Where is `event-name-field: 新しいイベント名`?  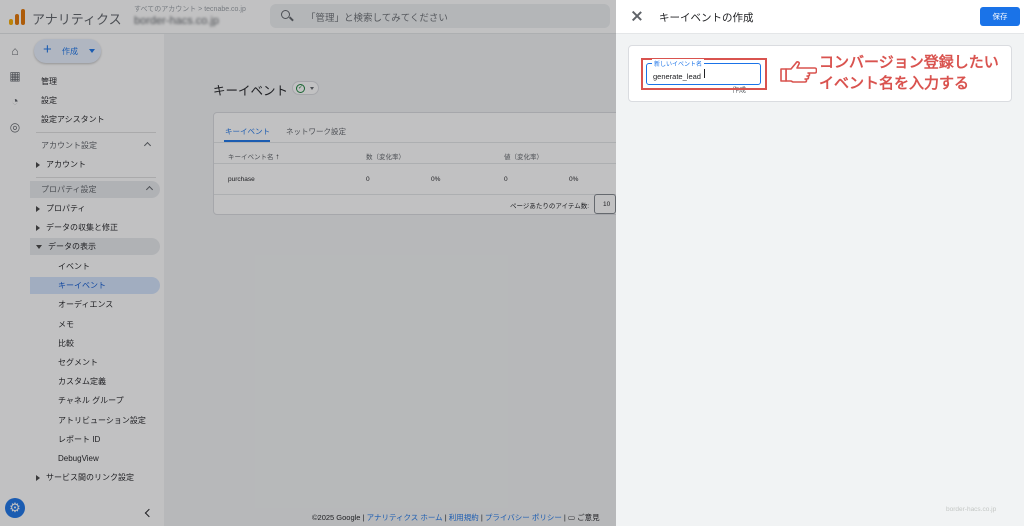 event-name-field: 新しいイベント名 is located at coordinates (703, 72).